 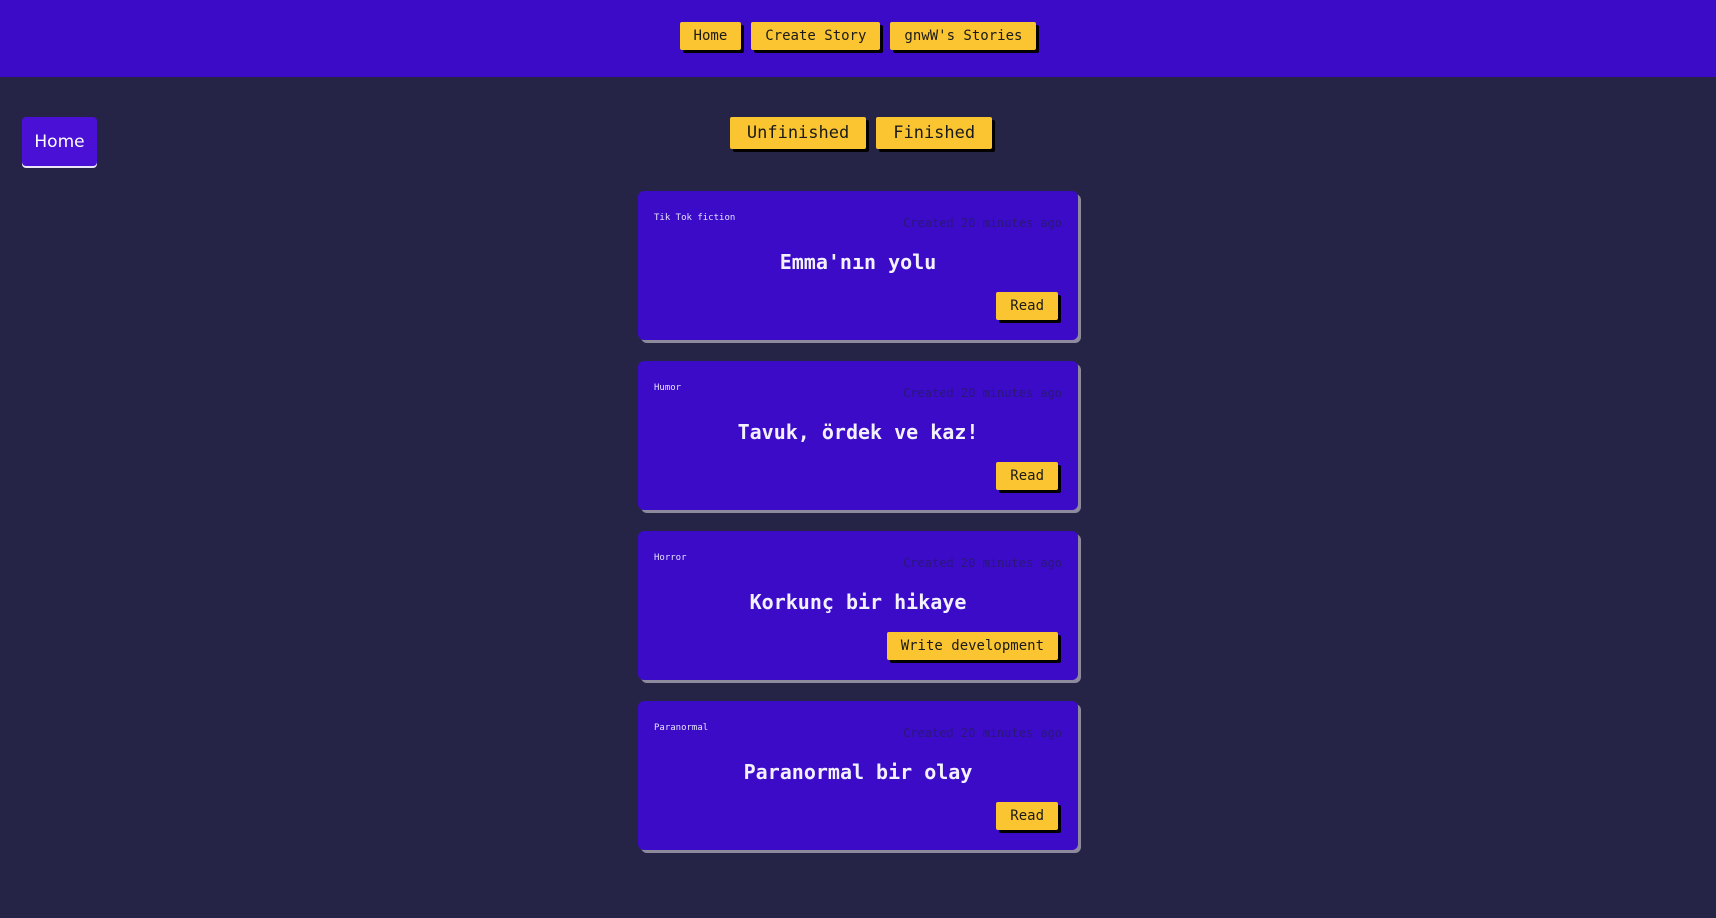 What do you see at coordinates (670, 558) in the screenshot?
I see `story-genre: Horror` at bounding box center [670, 558].